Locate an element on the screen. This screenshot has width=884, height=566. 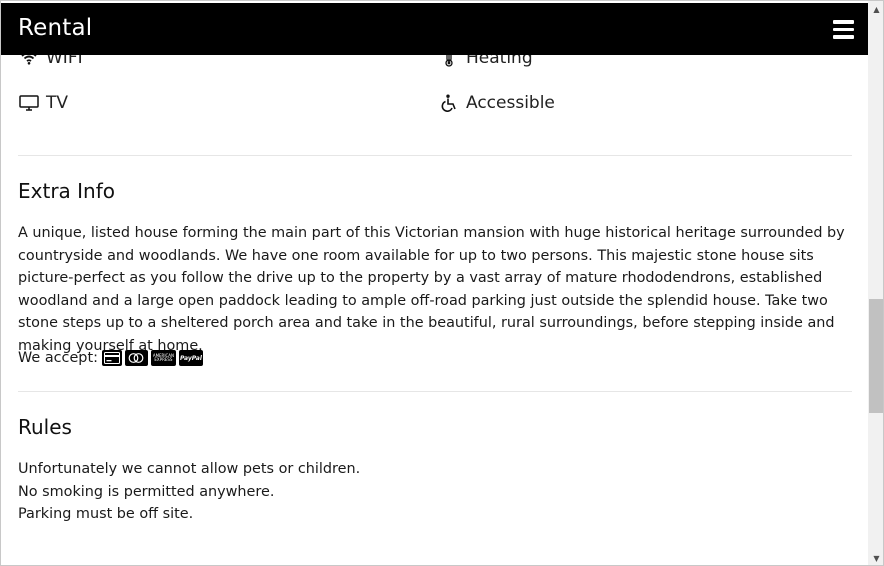
wheelchair-icon is located at coordinates (449, 103).